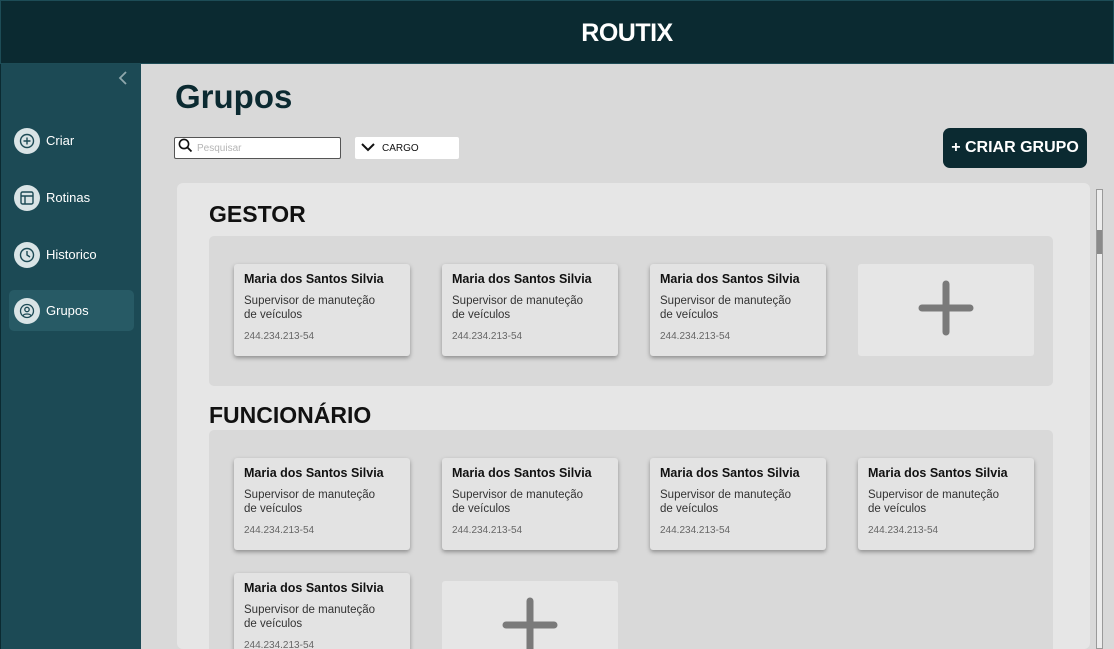  Describe the element at coordinates (257, 214) in the screenshot. I see `section-title-gestor: GESTOR` at that location.